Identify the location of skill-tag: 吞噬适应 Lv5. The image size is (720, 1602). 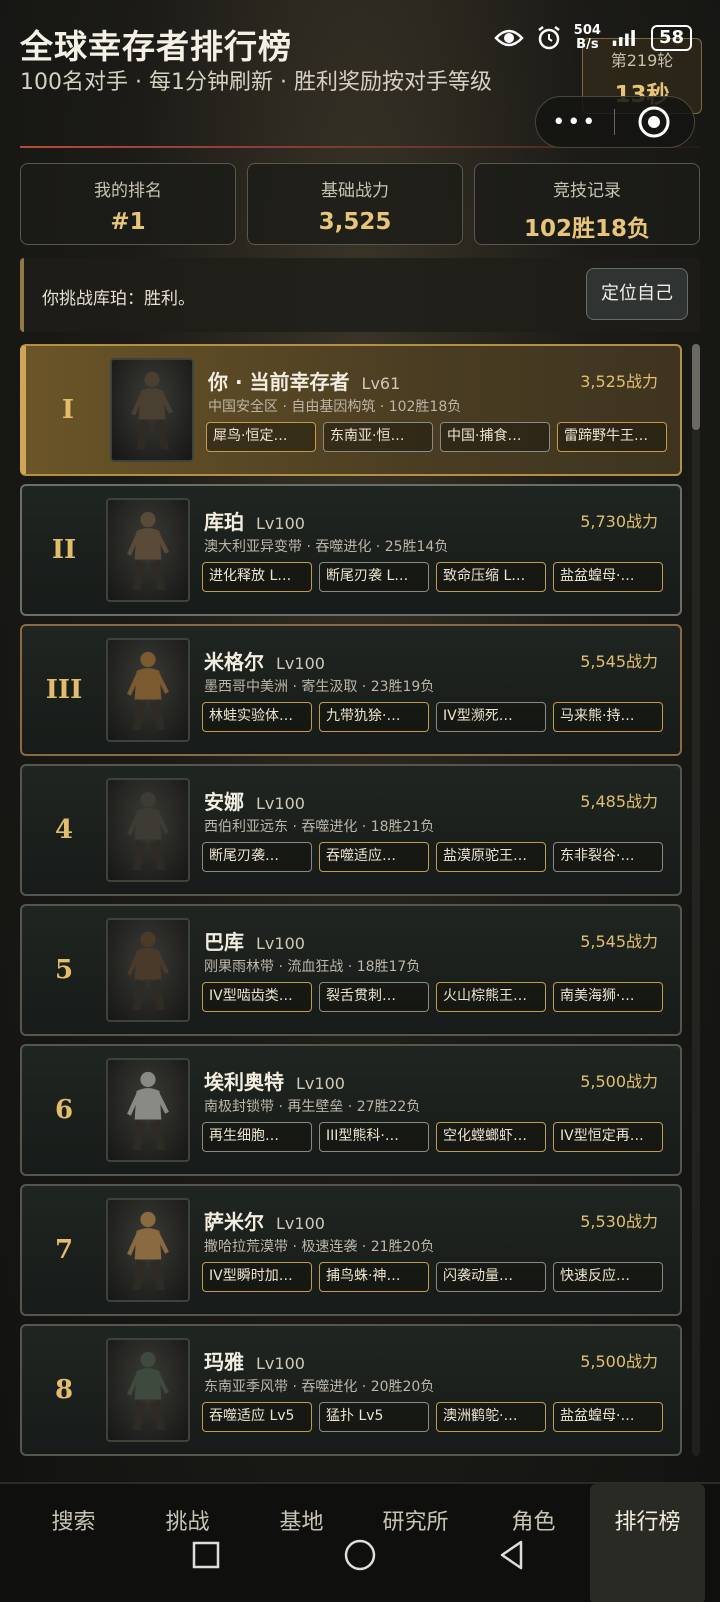
(257, 1417).